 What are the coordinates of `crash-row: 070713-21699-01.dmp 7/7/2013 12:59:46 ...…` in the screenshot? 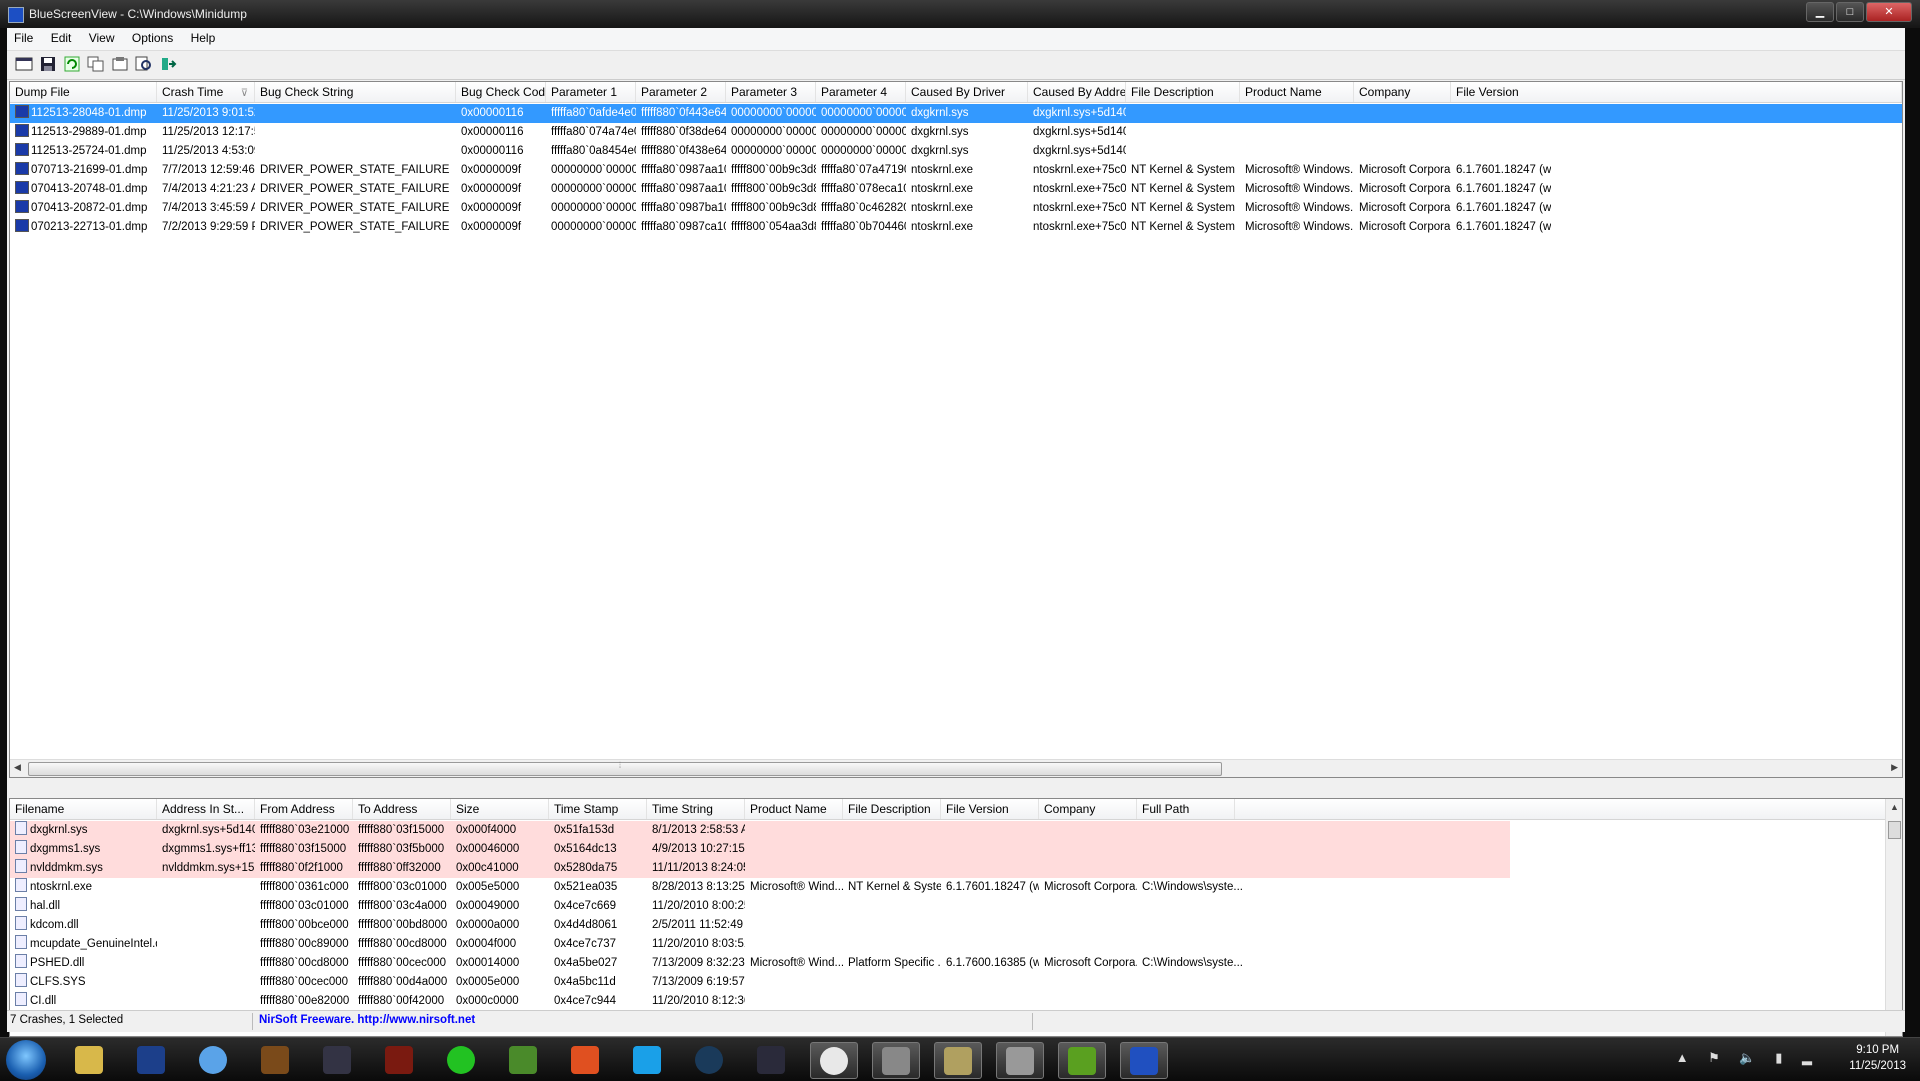 It's located at (956, 170).